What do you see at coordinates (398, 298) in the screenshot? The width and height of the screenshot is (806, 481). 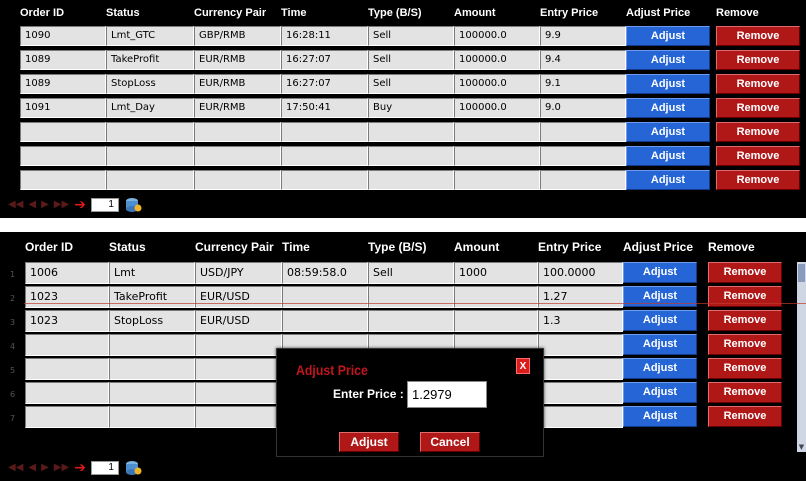 I see `table-row: 2 1023 TakeProfit EUR/USD 1.27 Adjust Remove` at bounding box center [398, 298].